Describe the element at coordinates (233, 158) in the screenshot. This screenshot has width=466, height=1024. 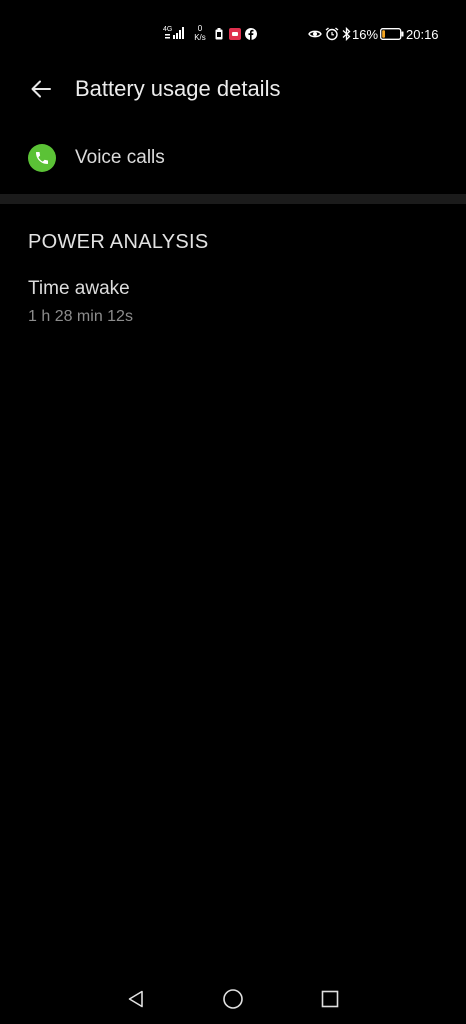
I see `app-row: Voice calls` at that location.